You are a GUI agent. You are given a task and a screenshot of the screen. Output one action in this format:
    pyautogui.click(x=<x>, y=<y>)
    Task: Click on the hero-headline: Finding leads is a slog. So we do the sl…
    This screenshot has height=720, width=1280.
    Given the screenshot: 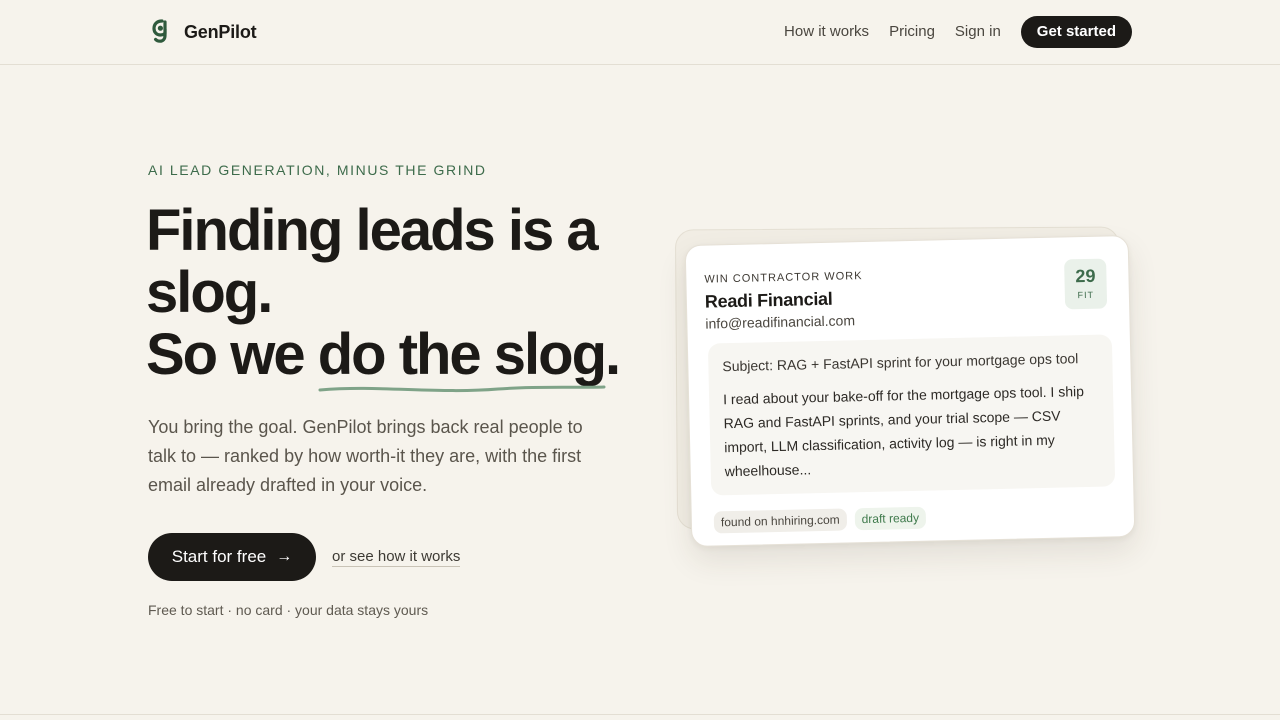 What is the action you would take?
    pyautogui.click(x=406, y=295)
    